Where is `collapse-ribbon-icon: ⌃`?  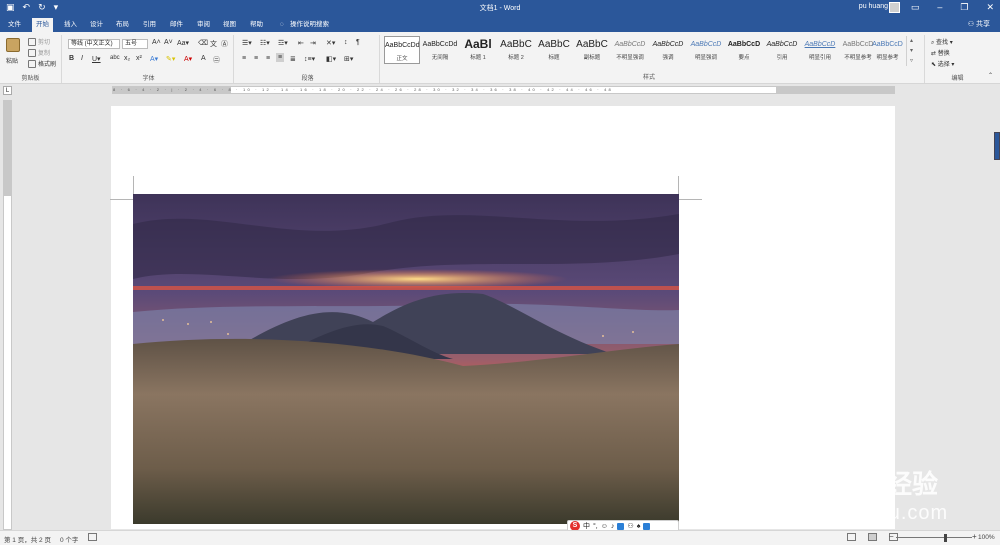 collapse-ribbon-icon: ⌃ is located at coordinates (990, 75).